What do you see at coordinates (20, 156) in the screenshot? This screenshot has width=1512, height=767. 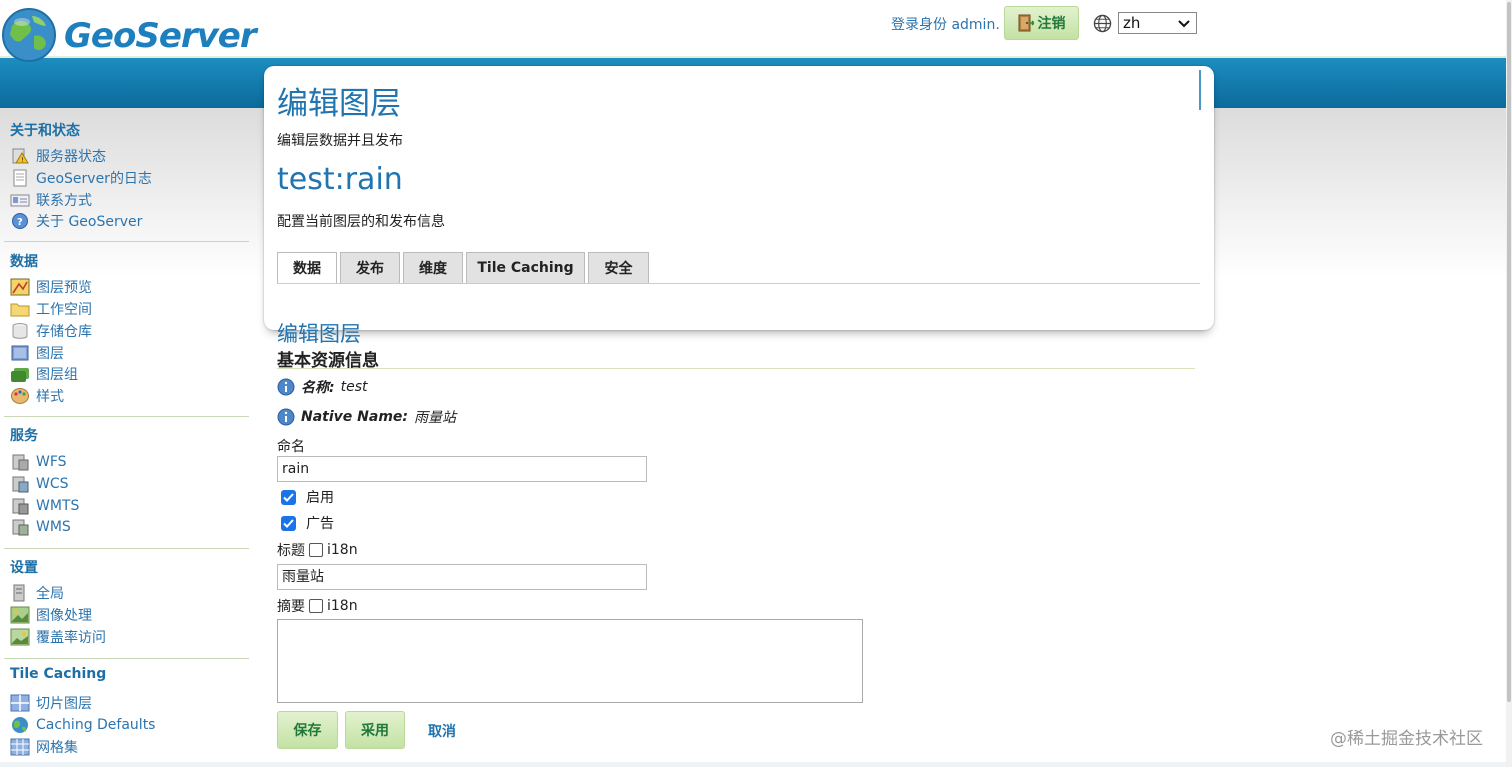 I see `server-status-icon: !` at bounding box center [20, 156].